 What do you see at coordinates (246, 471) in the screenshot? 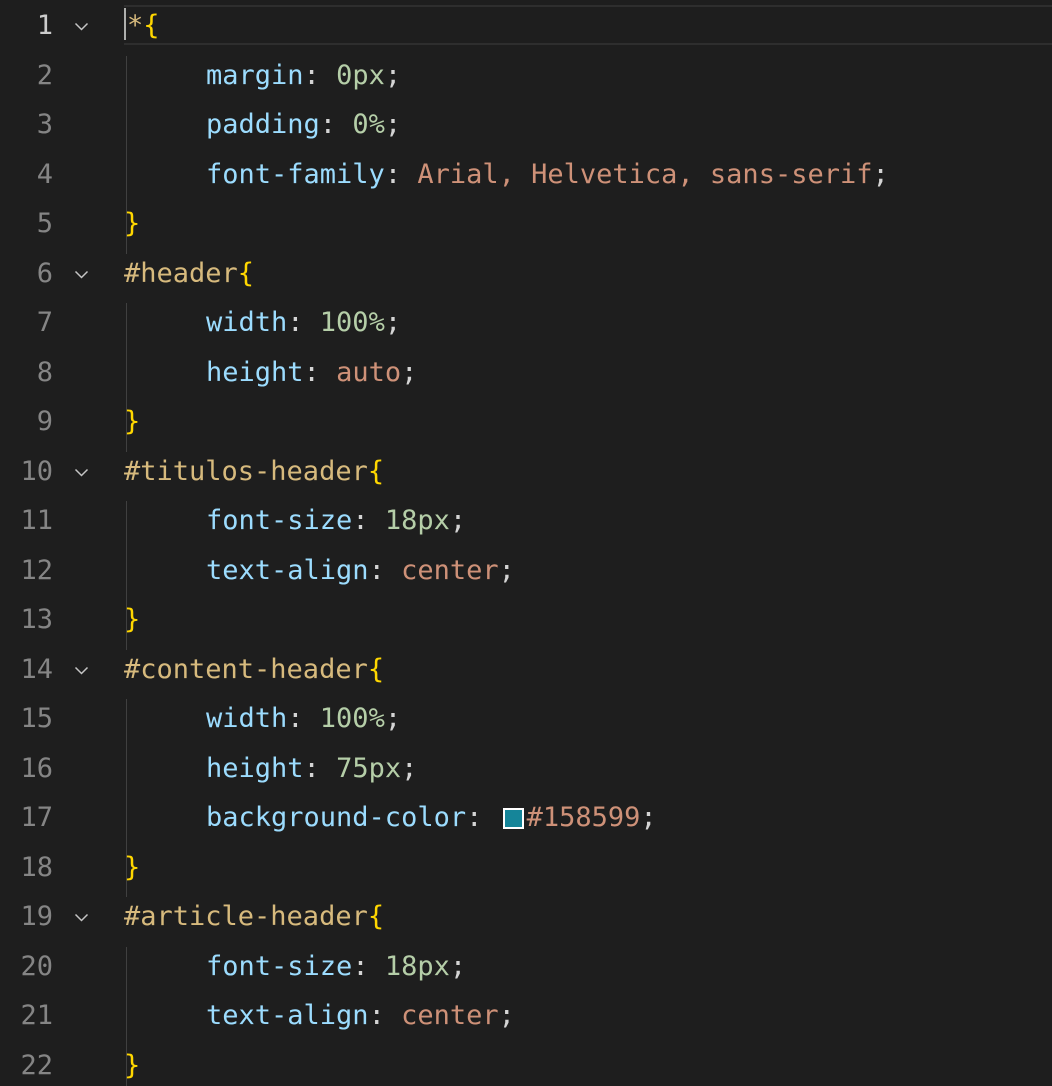
I see `css-selector: #titulos-header` at bounding box center [246, 471].